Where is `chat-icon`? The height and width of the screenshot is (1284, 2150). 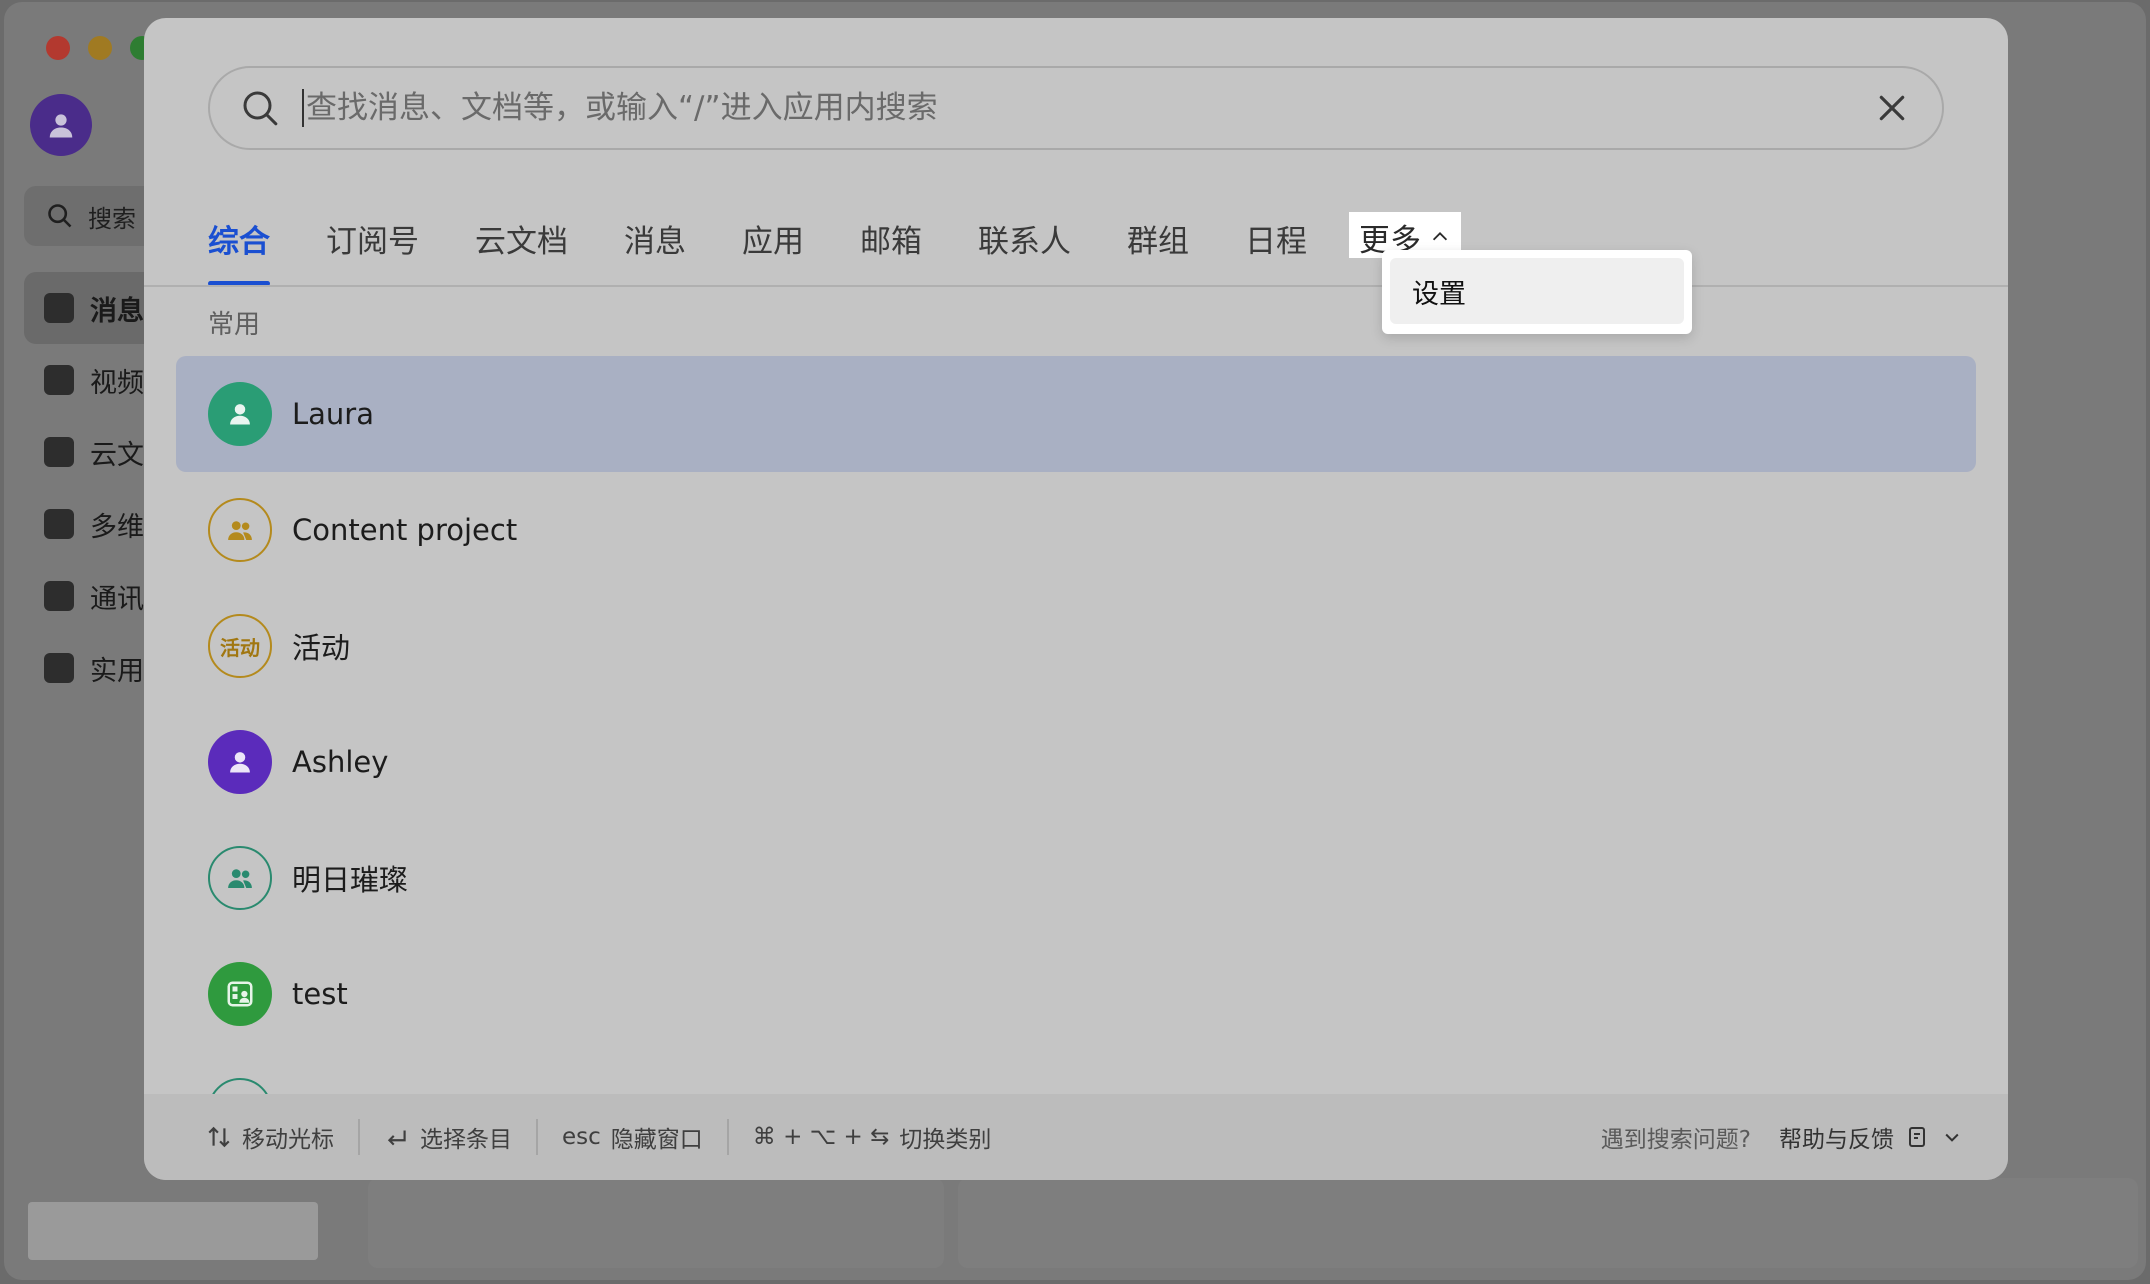 chat-icon is located at coordinates (59, 308).